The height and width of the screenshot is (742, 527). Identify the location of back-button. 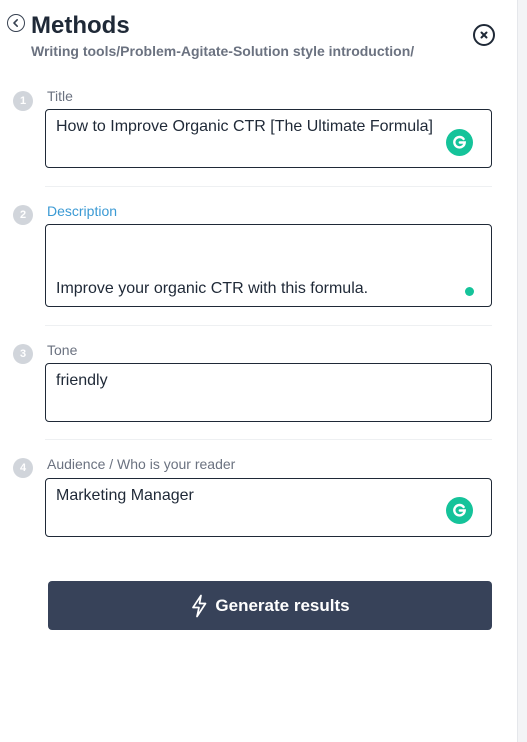
(16, 23).